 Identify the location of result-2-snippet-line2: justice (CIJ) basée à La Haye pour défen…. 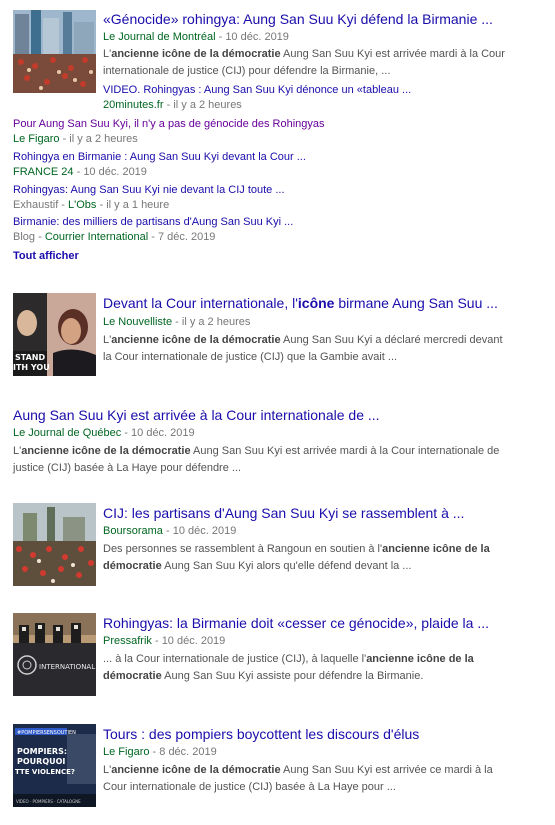
(127, 468).